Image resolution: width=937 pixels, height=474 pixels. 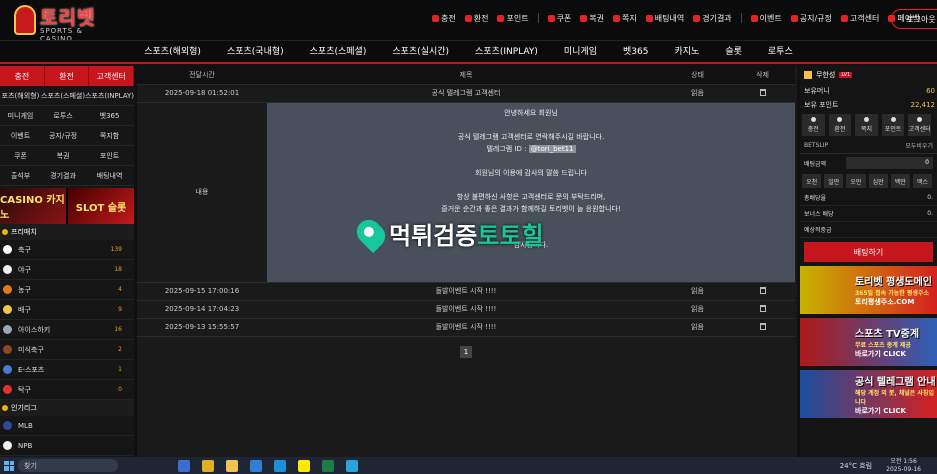 I want to click on quick-point-button: 포인트, so click(x=893, y=125).